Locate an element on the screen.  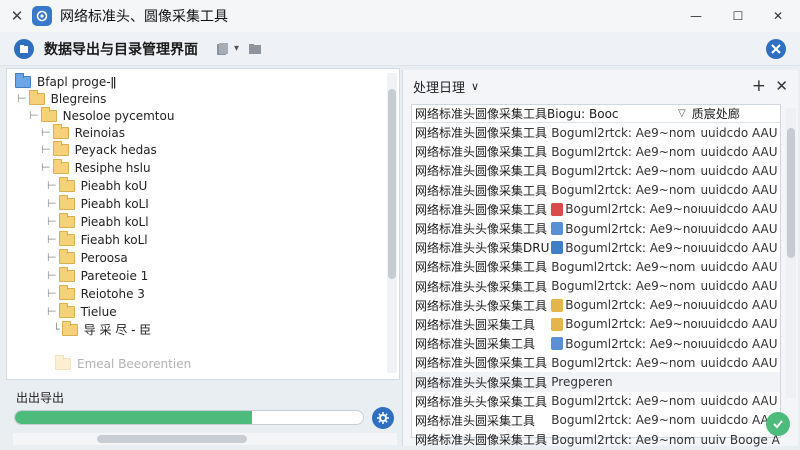
tree-item: Bfapl proge-ǁ is located at coordinates (64, 81).